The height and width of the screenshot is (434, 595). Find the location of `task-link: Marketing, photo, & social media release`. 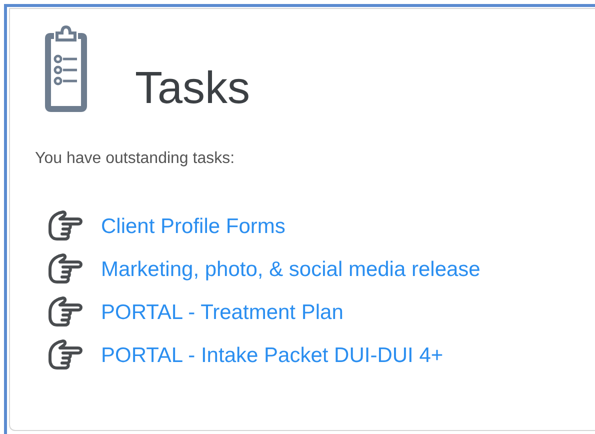

task-link: Marketing, photo, & social media release is located at coordinates (290, 270).